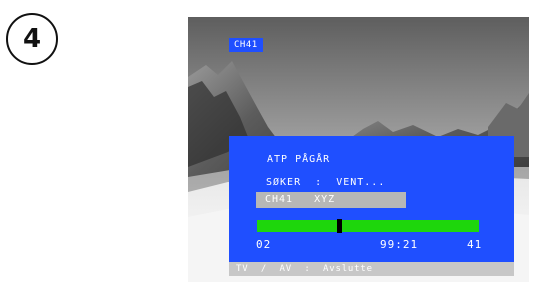  Describe the element at coordinates (475, 244) in the screenshot. I see `range-end-number: 41` at that location.